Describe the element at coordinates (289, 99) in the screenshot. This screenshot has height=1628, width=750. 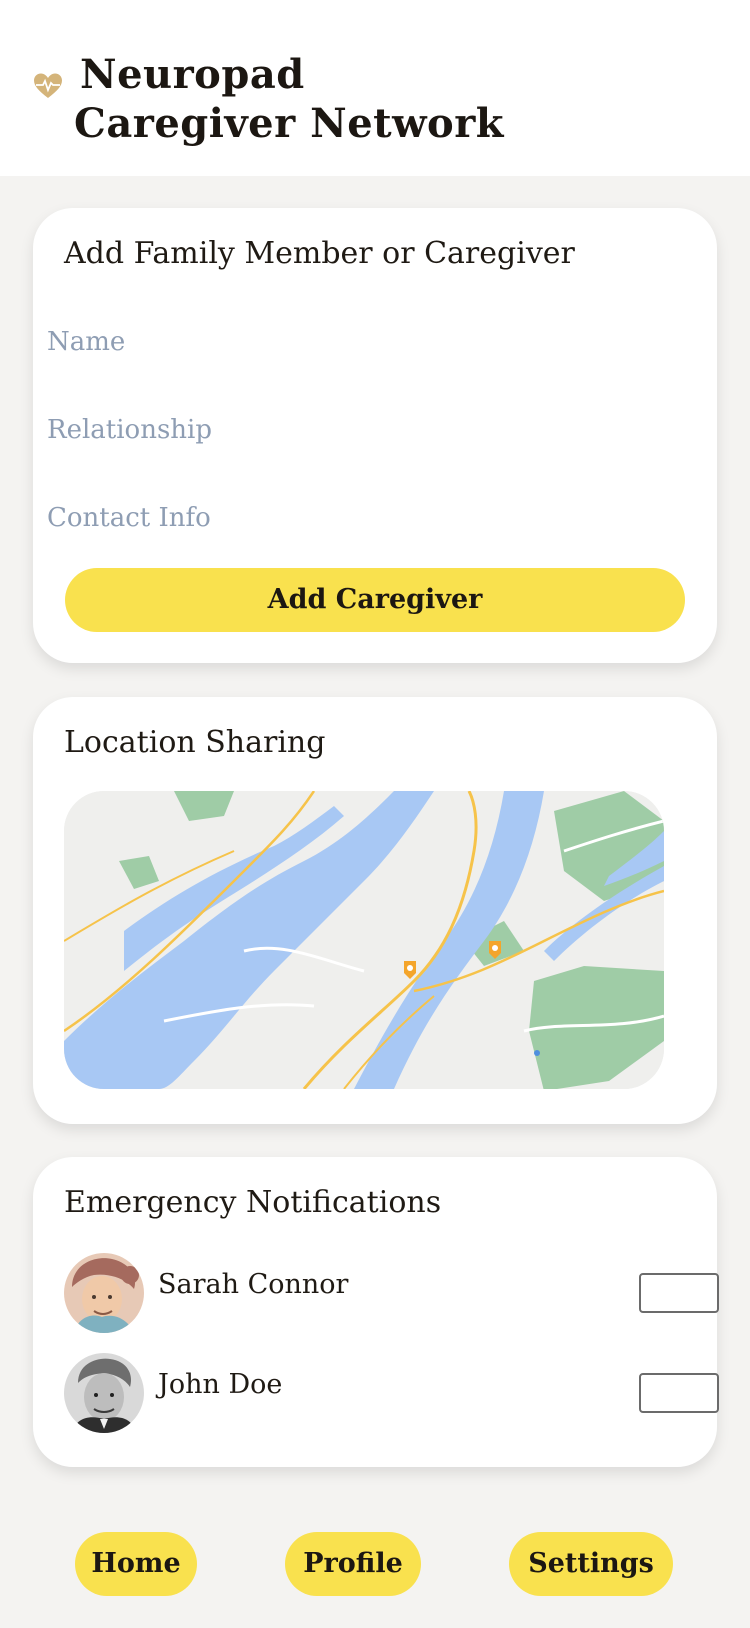
I see `app-title: Neuropad Caregiver Network` at that location.